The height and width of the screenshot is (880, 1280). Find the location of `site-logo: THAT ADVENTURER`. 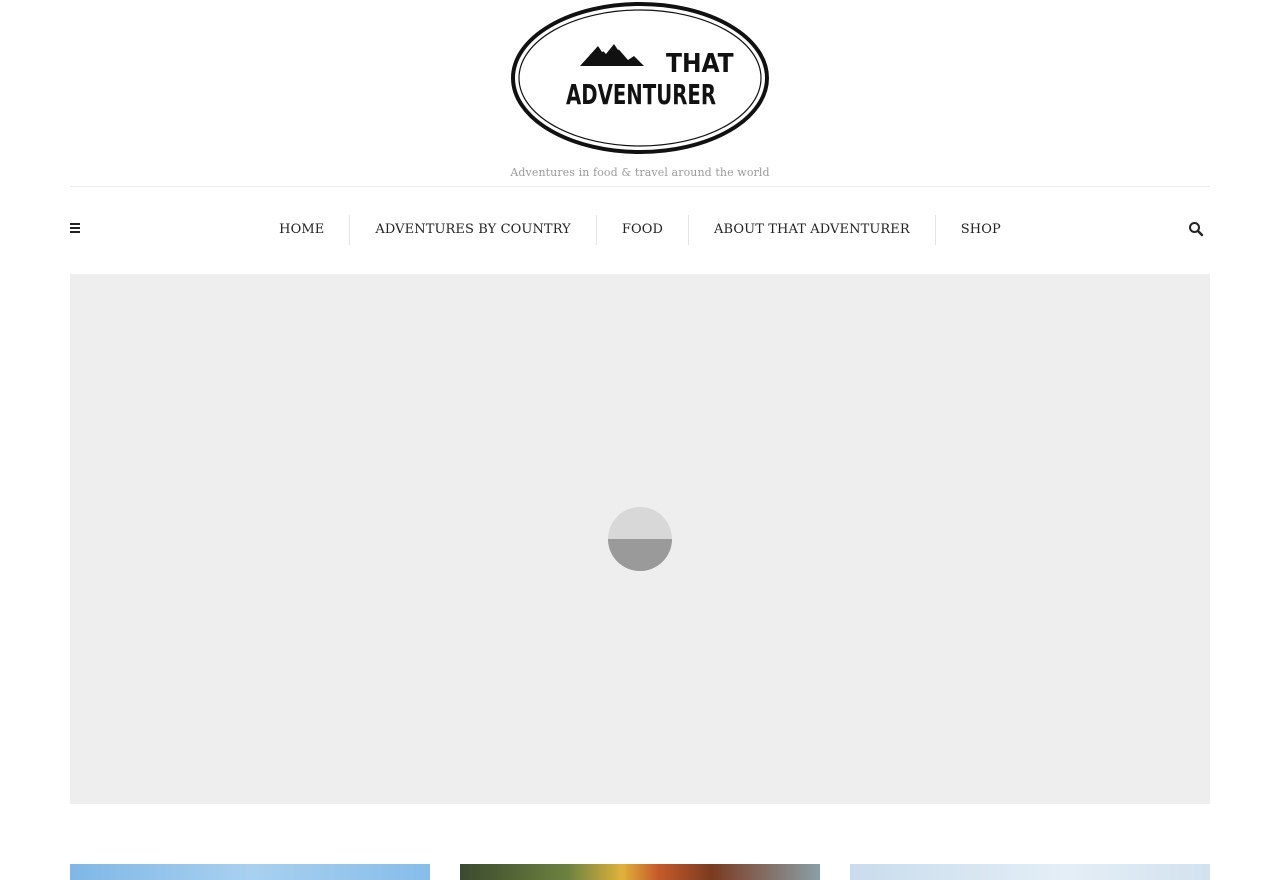

site-logo: THAT ADVENTURER is located at coordinates (640, 80).